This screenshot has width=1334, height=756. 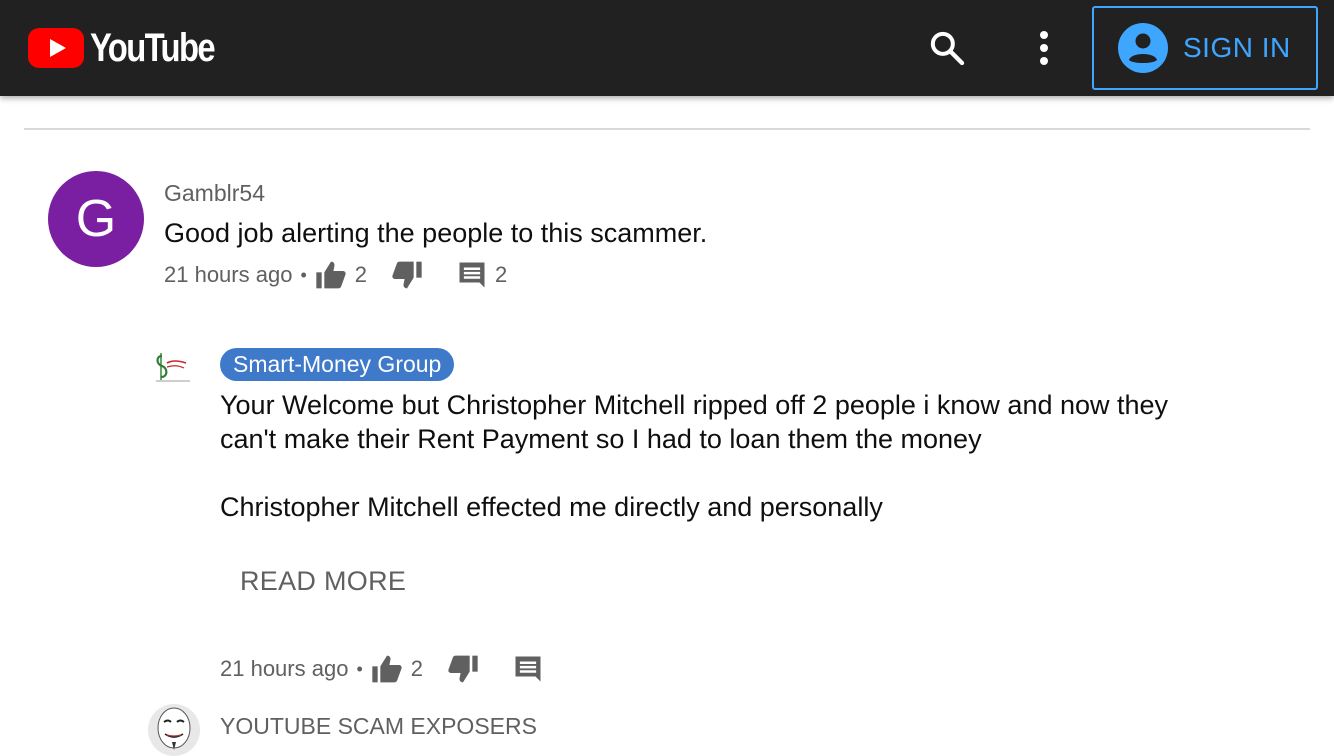 I want to click on youtube-logo-icon, so click(x=56, y=48).